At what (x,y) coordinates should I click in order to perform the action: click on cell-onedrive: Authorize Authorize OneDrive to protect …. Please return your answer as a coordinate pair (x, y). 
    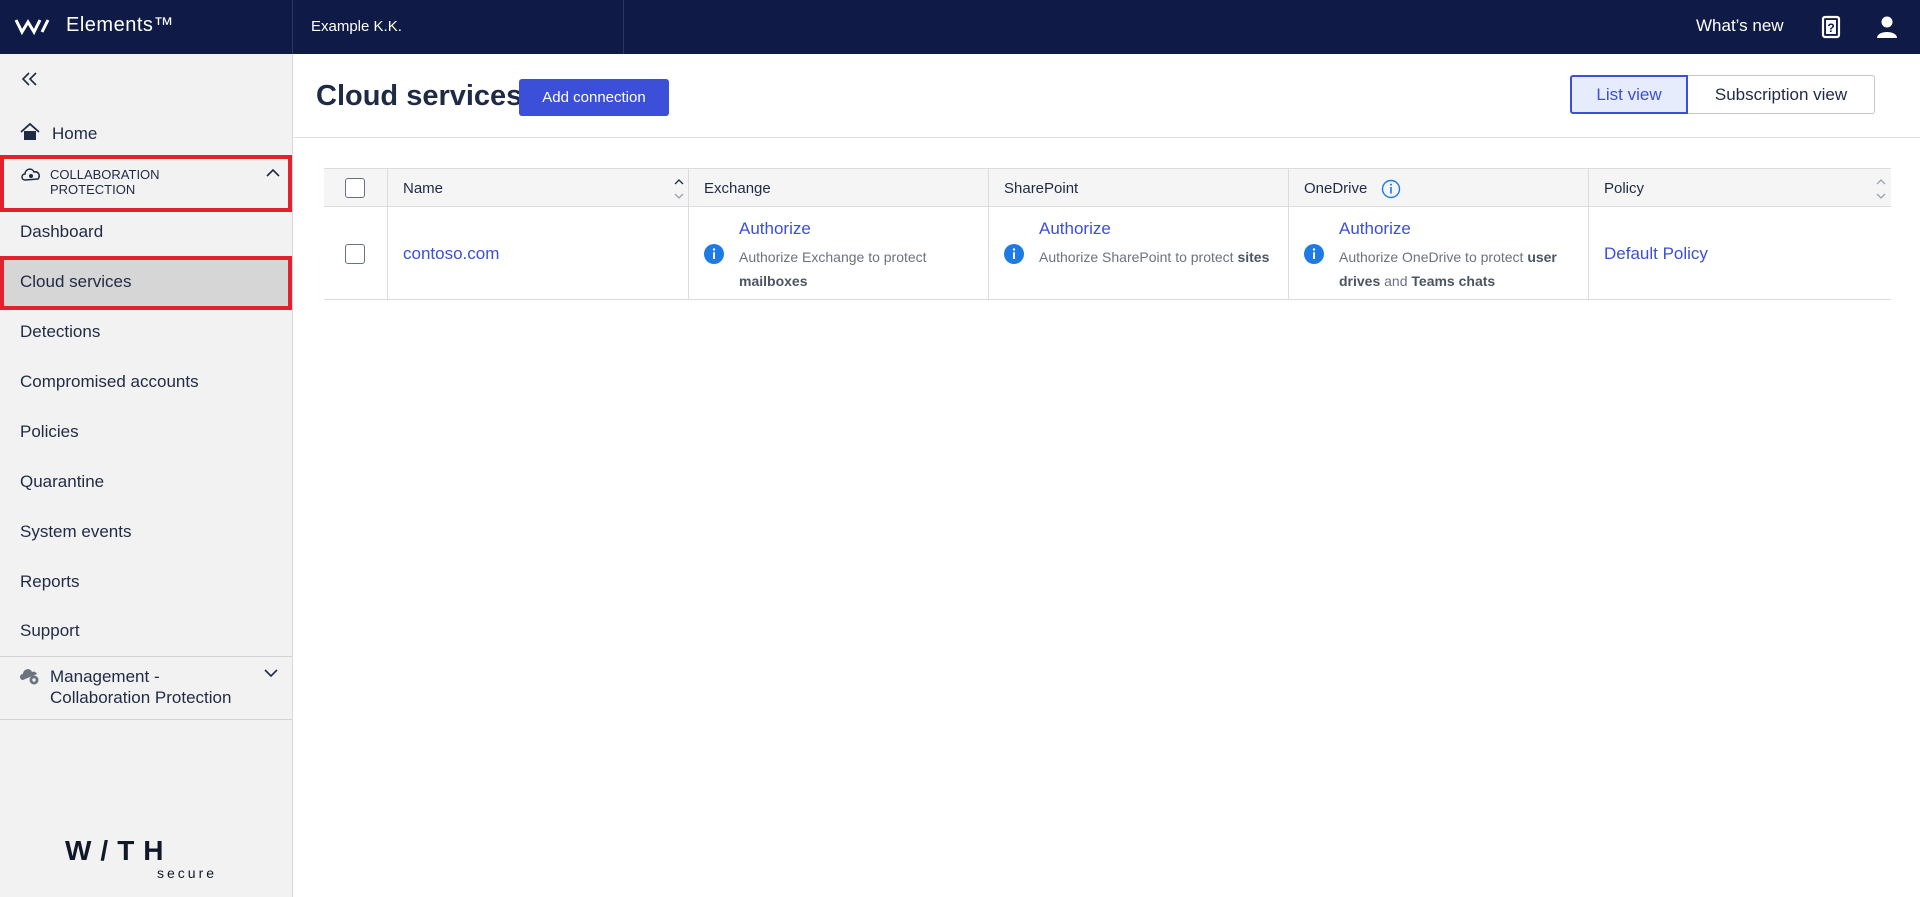
    Looking at the image, I should click on (1438, 253).